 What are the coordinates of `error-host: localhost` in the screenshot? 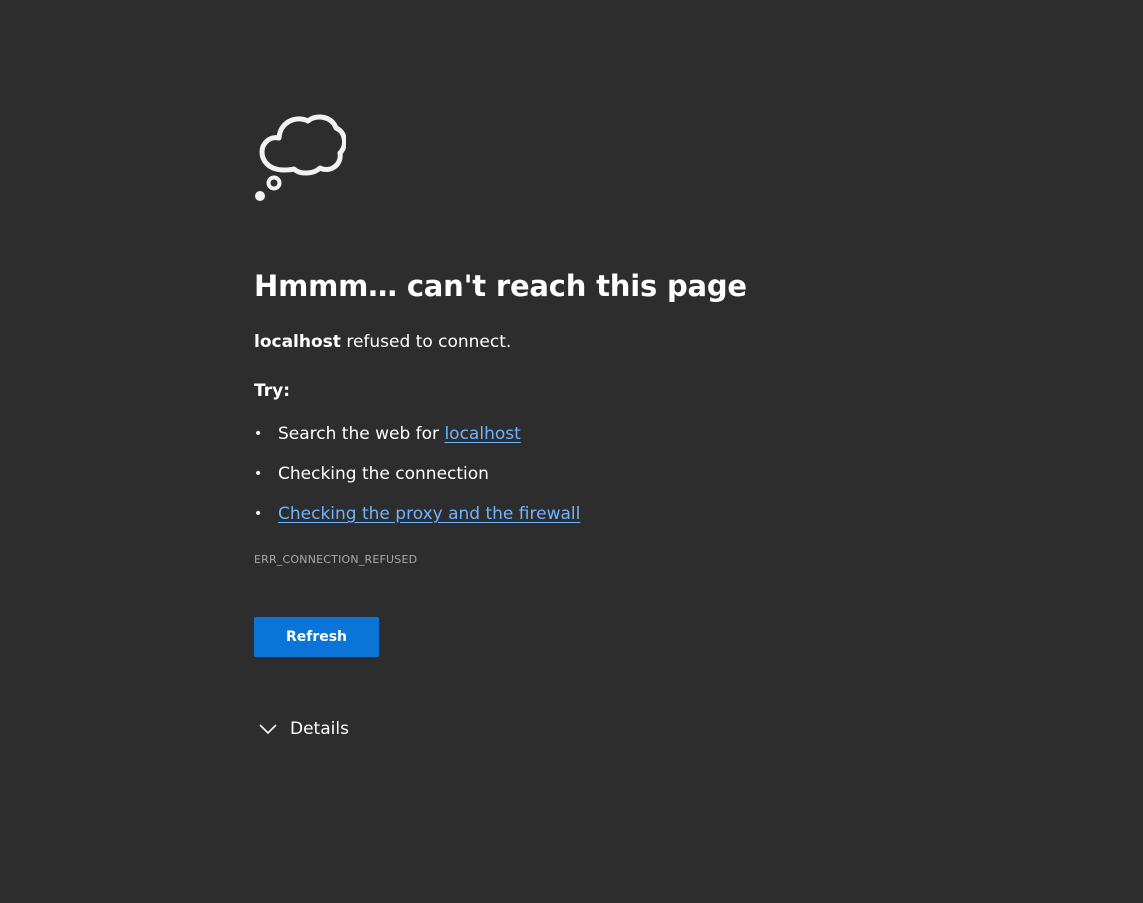 It's located at (297, 342).